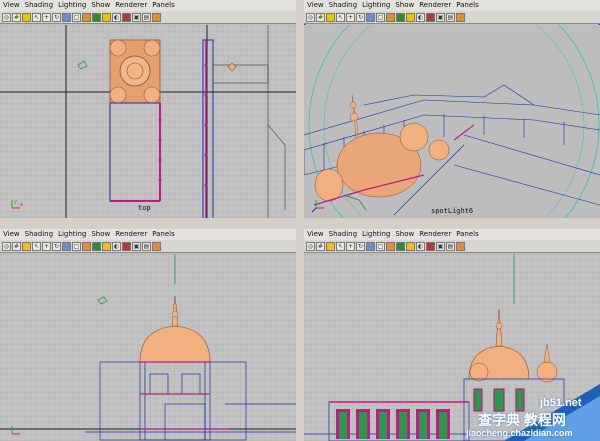 This screenshot has height=441, width=600. I want to click on viewport-label: top, so click(144, 208).